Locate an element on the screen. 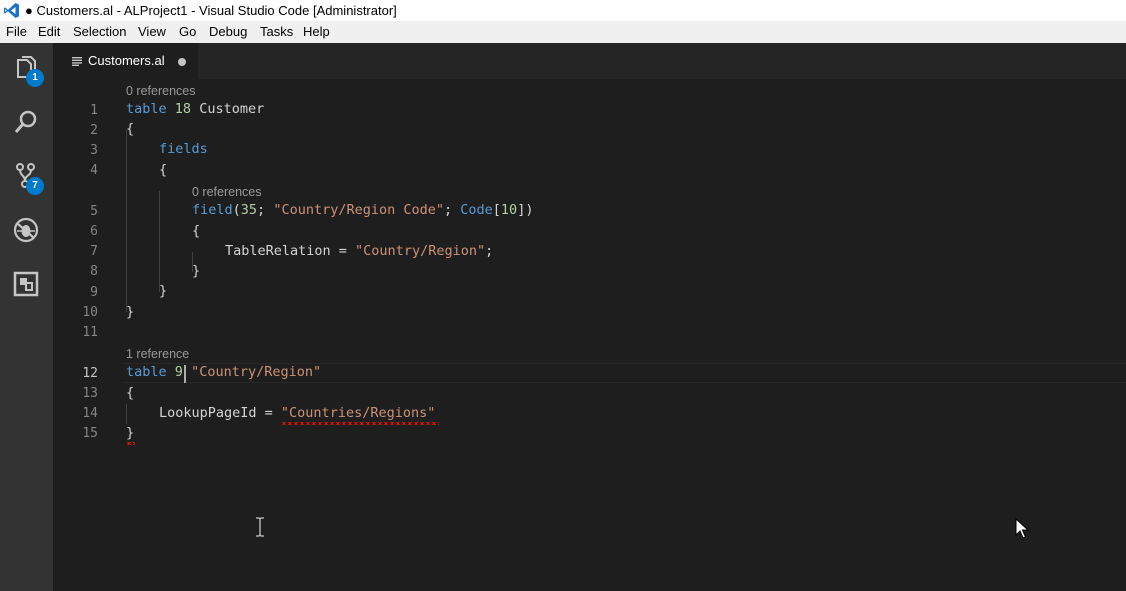 This screenshot has width=1126, height=591. extensions-icon is located at coordinates (26, 284).